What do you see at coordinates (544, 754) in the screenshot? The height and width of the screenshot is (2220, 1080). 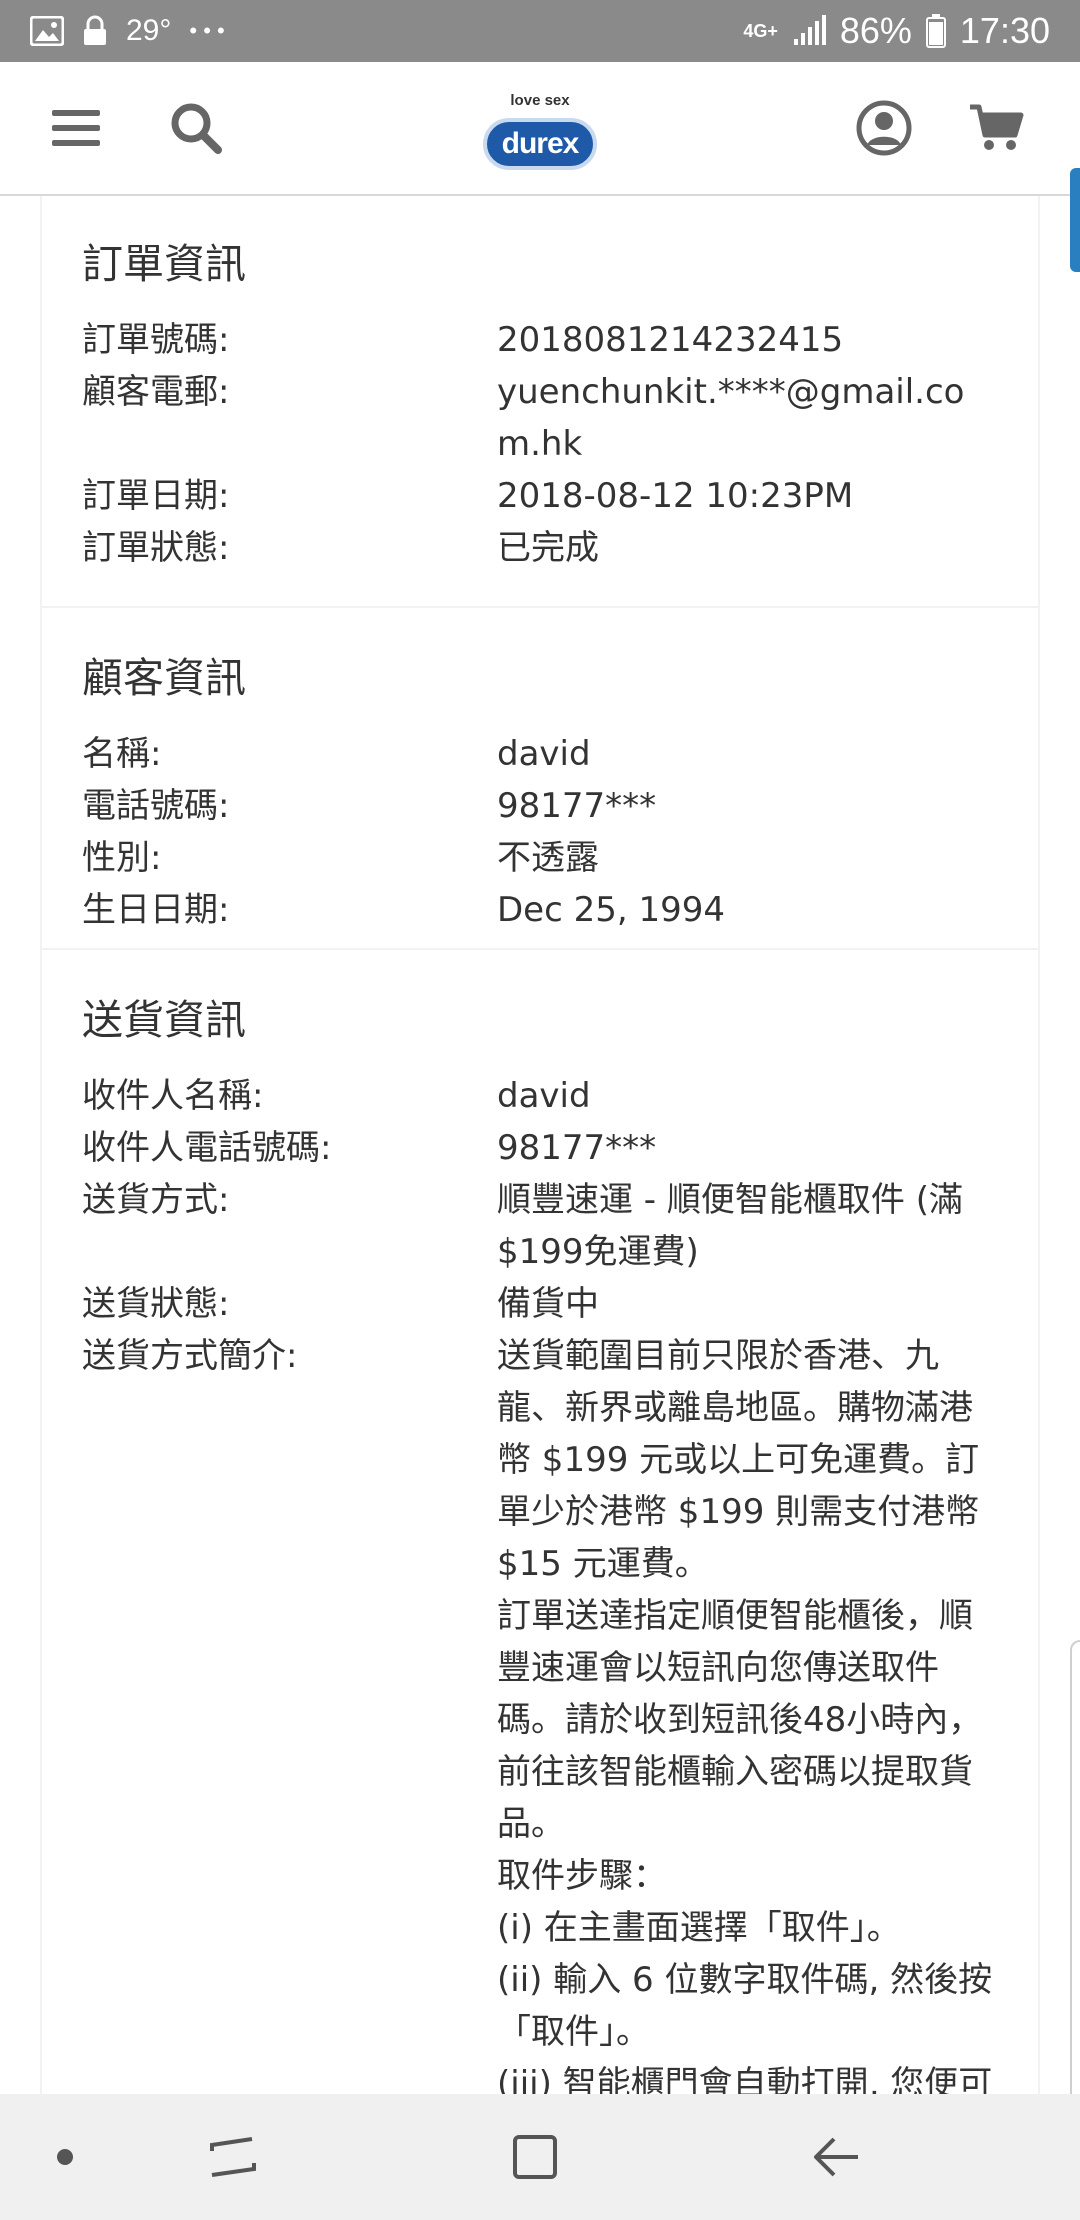 I see `customer-name: david` at bounding box center [544, 754].